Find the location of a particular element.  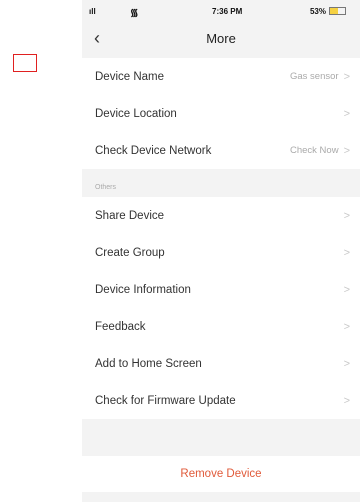

signal-bars-icon: ıll is located at coordinates (92, 11).